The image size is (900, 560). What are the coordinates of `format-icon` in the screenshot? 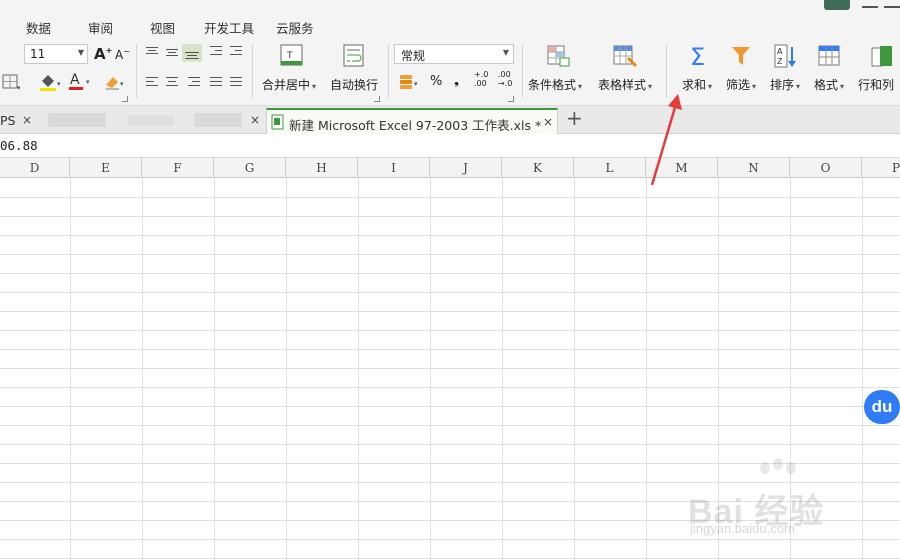 It's located at (830, 57).